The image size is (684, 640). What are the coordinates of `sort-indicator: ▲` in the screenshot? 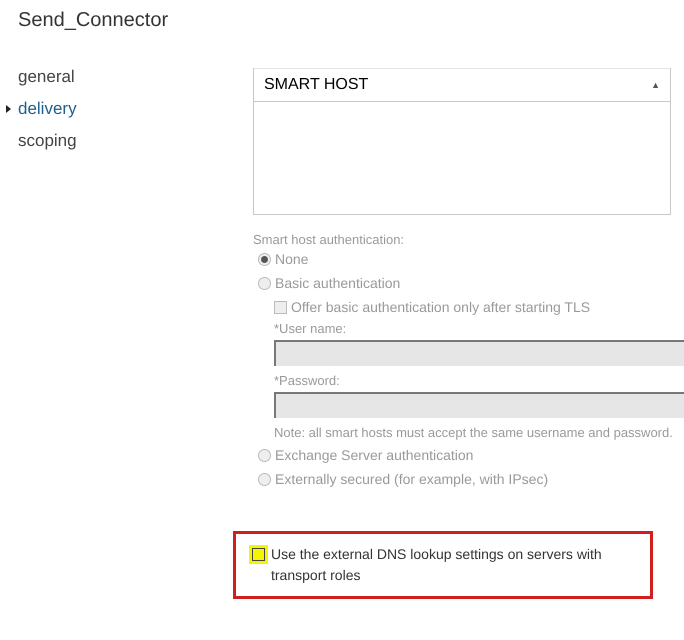 It's located at (655, 85).